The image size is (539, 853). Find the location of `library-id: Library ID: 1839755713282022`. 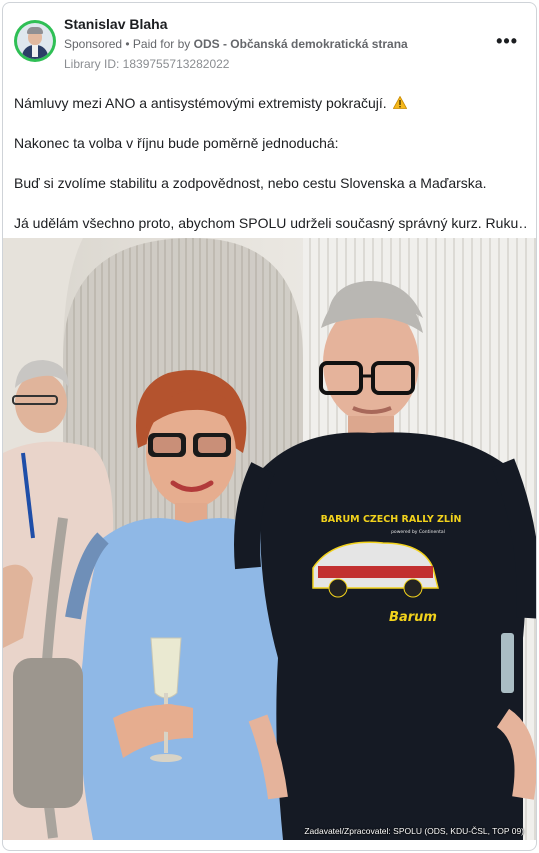

library-id: Library ID: 1839755713282022 is located at coordinates (147, 64).